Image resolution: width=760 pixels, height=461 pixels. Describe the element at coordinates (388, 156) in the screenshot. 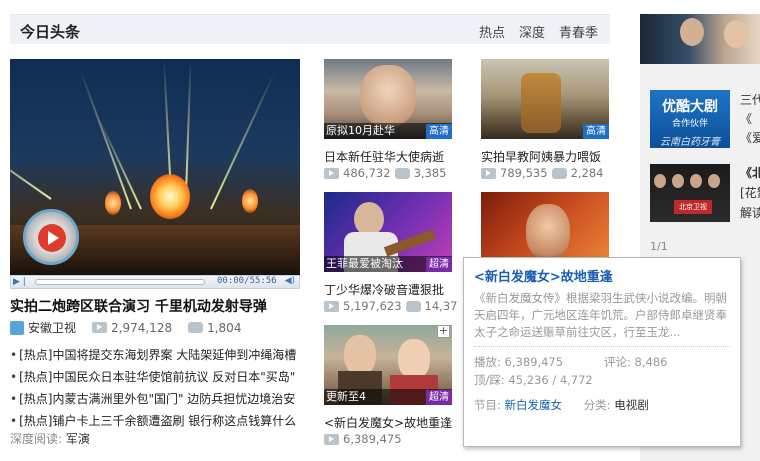

I see `video-title: 日本新任驻华大使病逝` at that location.